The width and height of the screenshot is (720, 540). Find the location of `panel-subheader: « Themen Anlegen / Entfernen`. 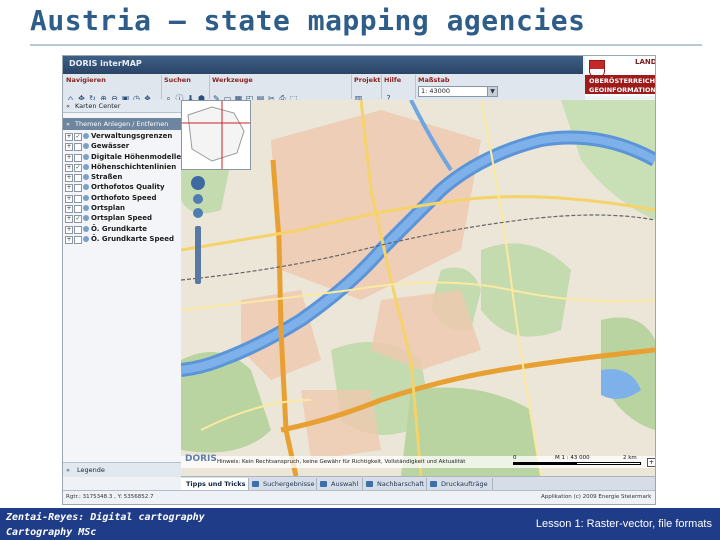

panel-subheader: « Themen Anlegen / Entfernen is located at coordinates (122, 124).